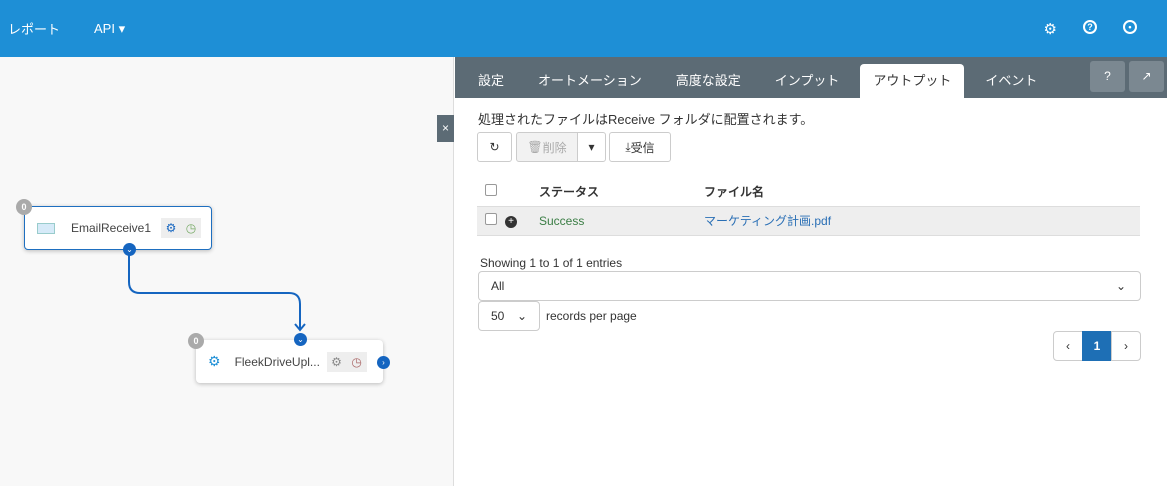 The height and width of the screenshot is (486, 1167). What do you see at coordinates (1068, 346) in the screenshot?
I see `prev-page-button: ‹` at bounding box center [1068, 346].